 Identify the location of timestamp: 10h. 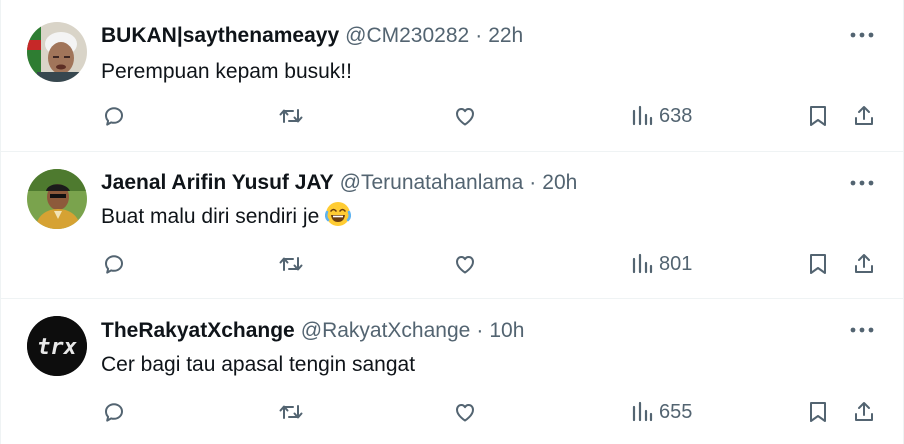
(506, 331).